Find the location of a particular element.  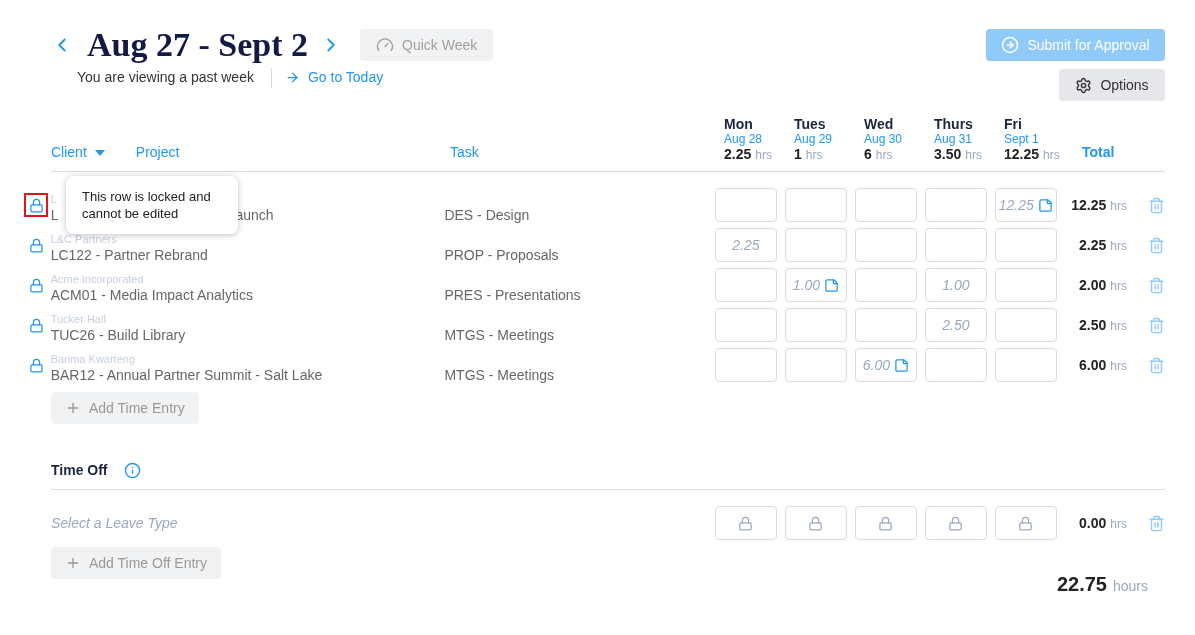

task-column-header: Task is located at coordinates (464, 152).